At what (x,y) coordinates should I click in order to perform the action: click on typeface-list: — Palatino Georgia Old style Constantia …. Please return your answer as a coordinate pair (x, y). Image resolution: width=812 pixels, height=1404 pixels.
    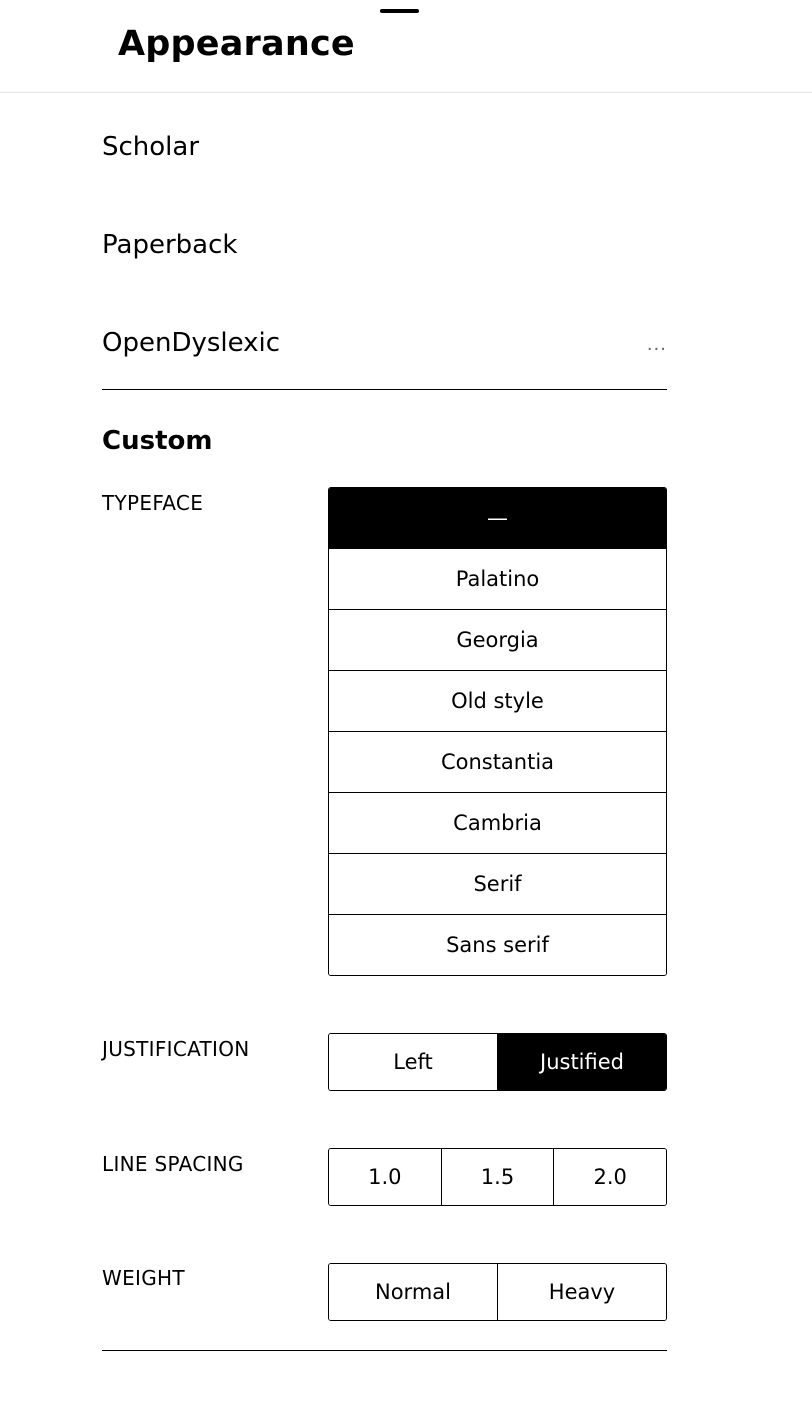
    Looking at the image, I should click on (497, 731).